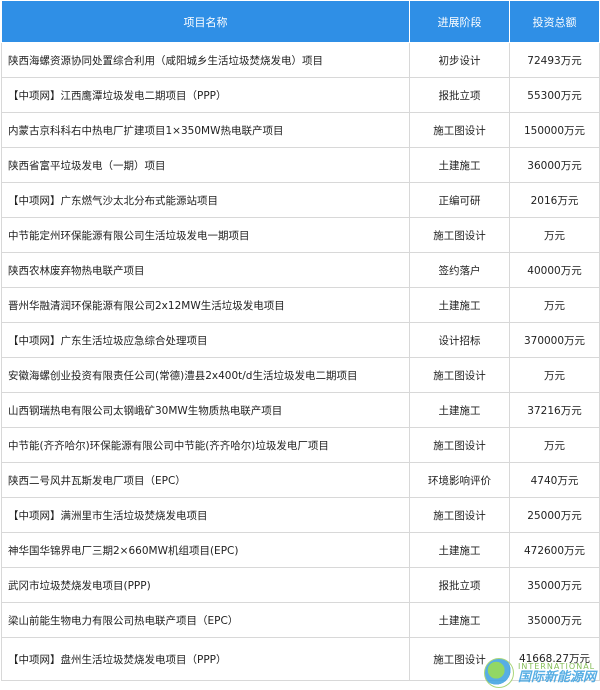  What do you see at coordinates (556, 677) in the screenshot?
I see `watermark-cn: 国际新能源网` at bounding box center [556, 677].